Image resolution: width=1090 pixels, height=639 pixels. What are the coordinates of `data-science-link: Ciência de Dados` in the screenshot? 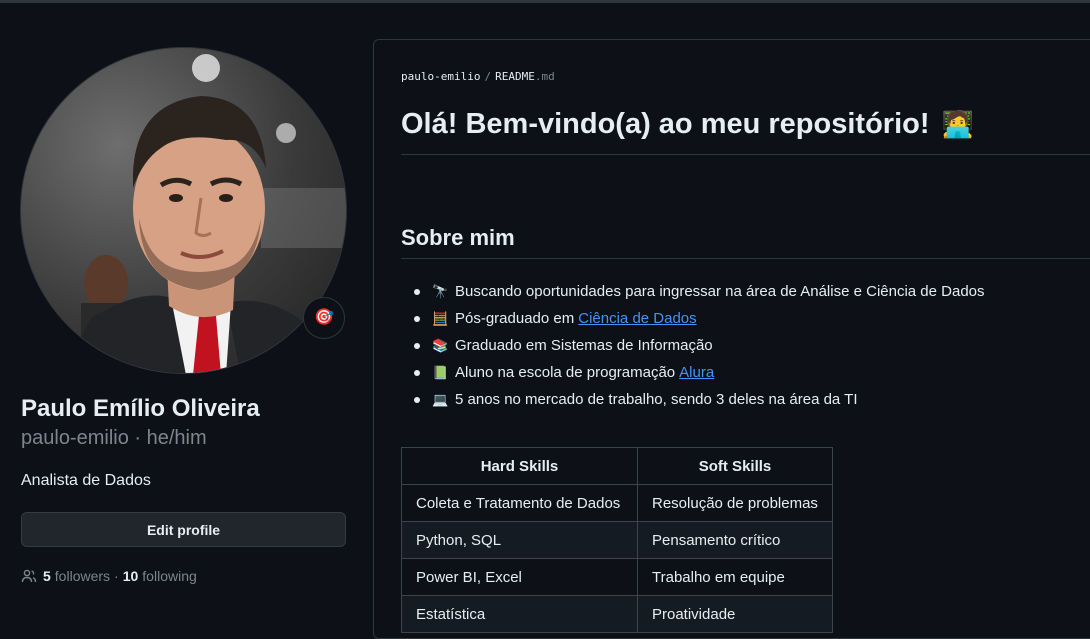 It's located at (637, 318).